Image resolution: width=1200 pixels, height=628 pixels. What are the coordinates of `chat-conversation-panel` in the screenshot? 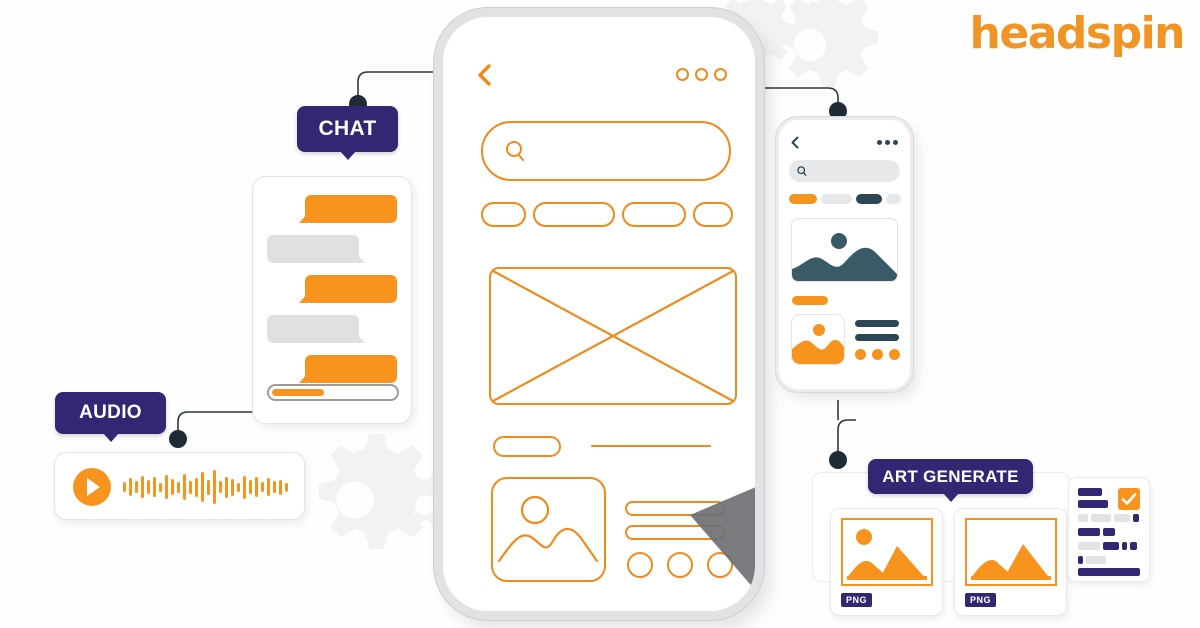 It's located at (332, 300).